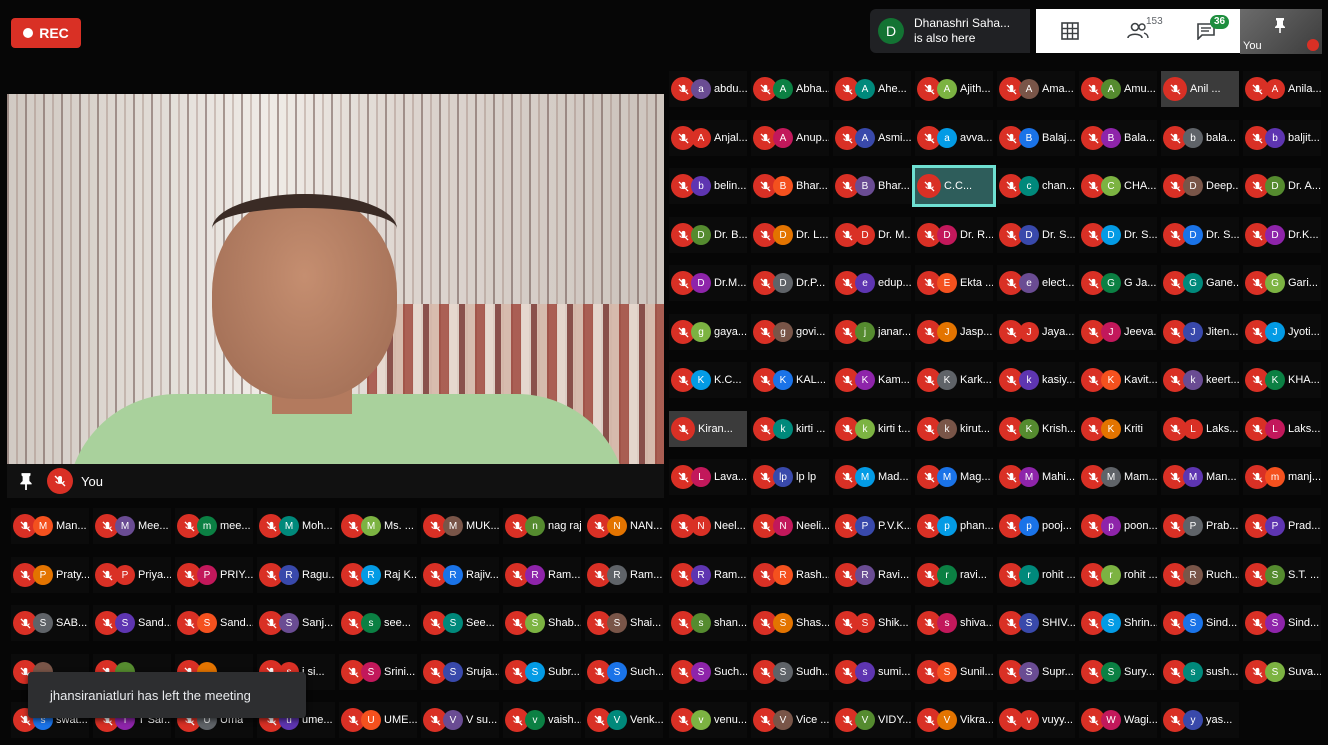 The image size is (1328, 745). What do you see at coordinates (950, 31) in the screenshot?
I see `presence-notification: D Dhanashri Saha... is also here` at bounding box center [950, 31].